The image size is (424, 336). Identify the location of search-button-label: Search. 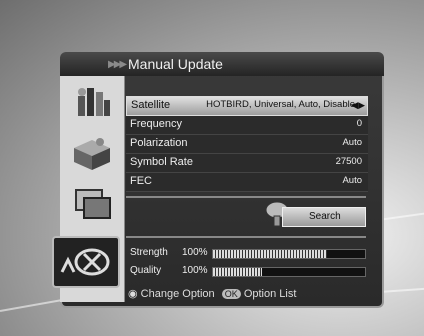
(325, 216).